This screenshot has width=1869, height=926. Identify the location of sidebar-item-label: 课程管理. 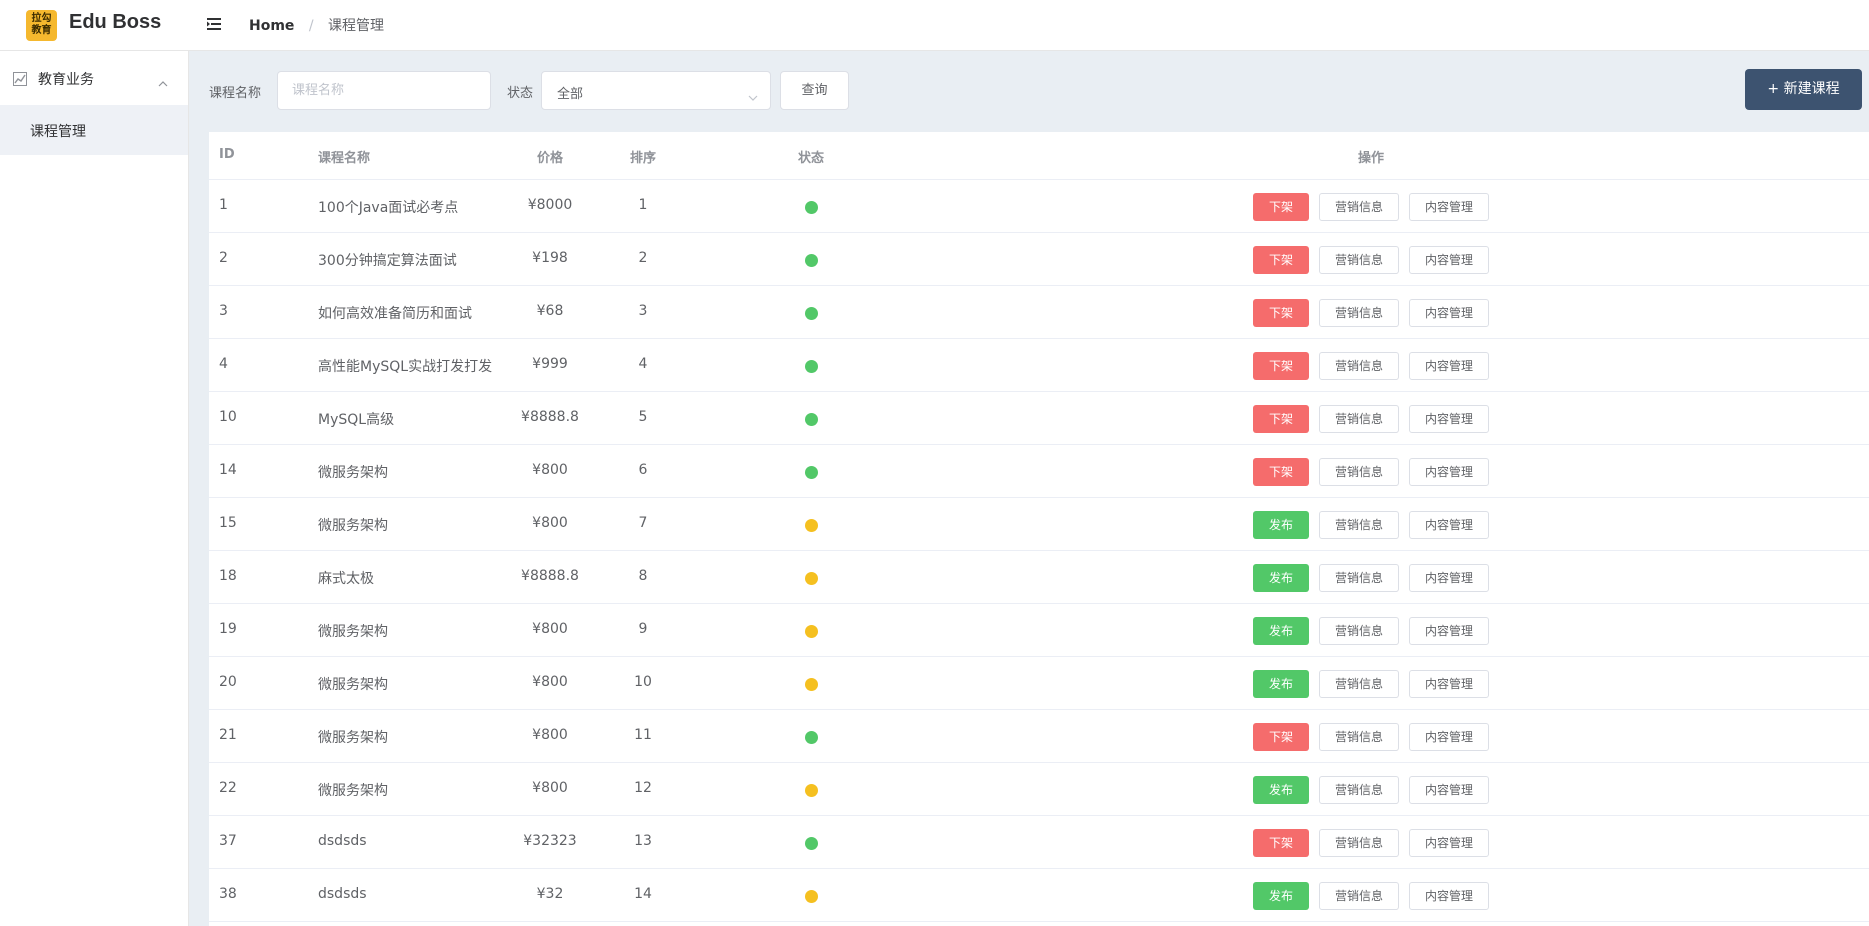
(58, 132).